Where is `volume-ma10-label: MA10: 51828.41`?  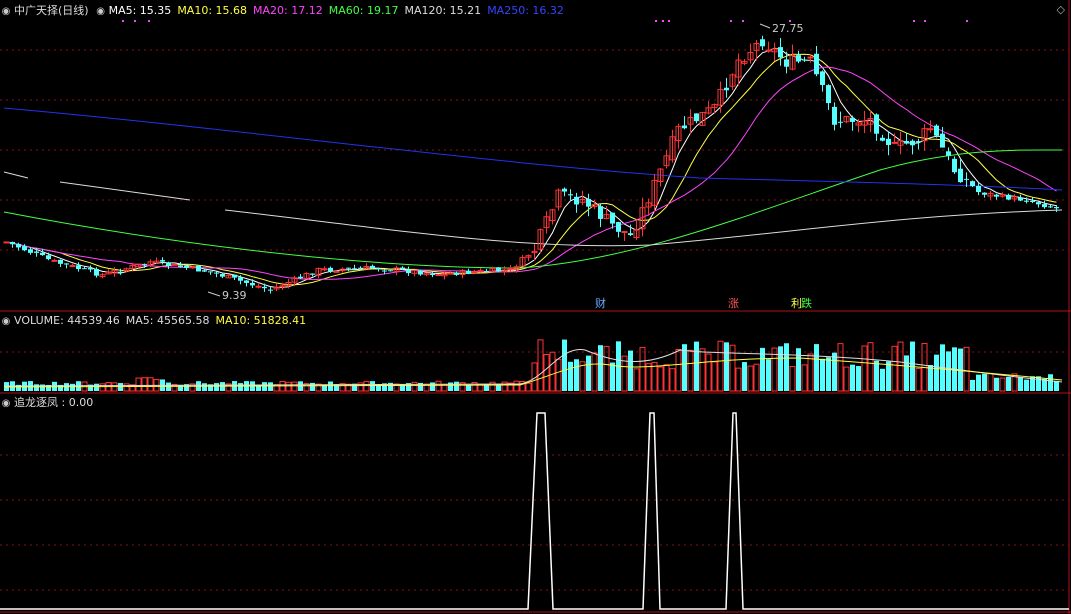 volume-ma10-label: MA10: 51828.41 is located at coordinates (261, 320).